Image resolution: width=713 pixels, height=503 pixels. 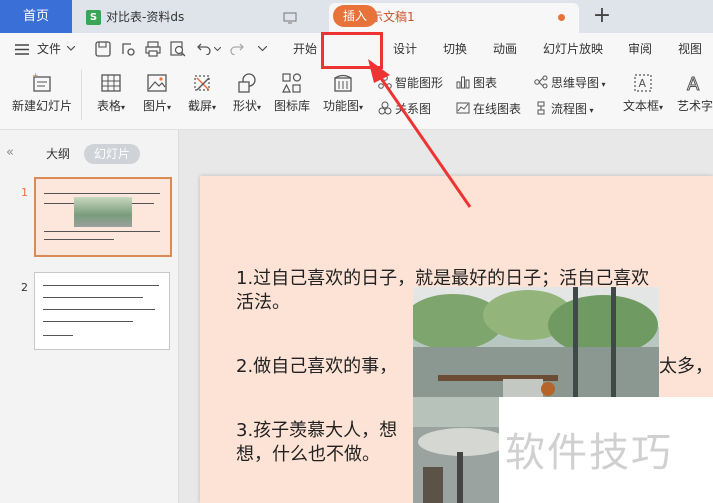 I want to click on document-tab-spreadsheet: S 对比表-资料ds, so click(x=200, y=18).